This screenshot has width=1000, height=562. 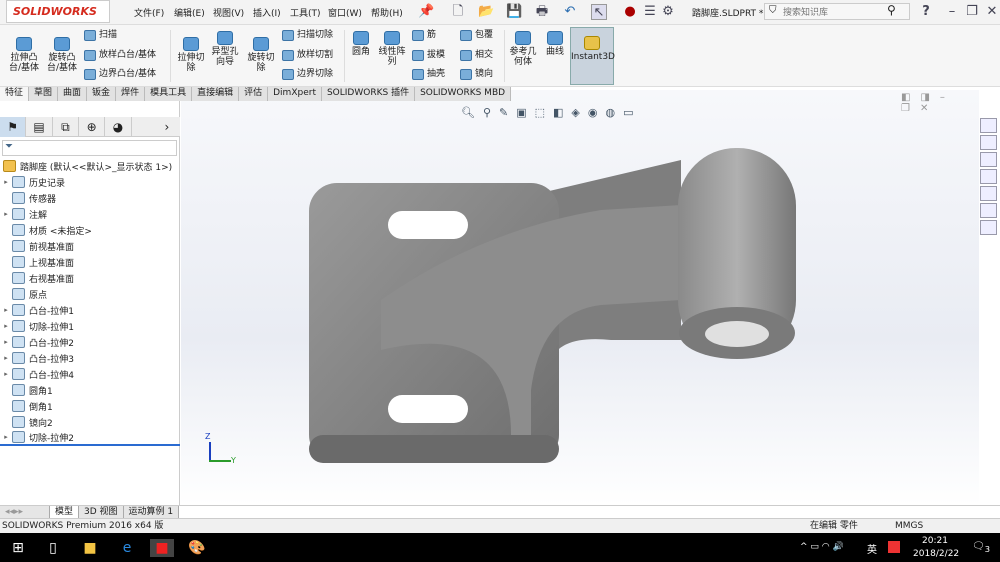 What do you see at coordinates (39, 127) in the screenshot?
I see `property-manager-tab-icon: ▤` at bounding box center [39, 127].